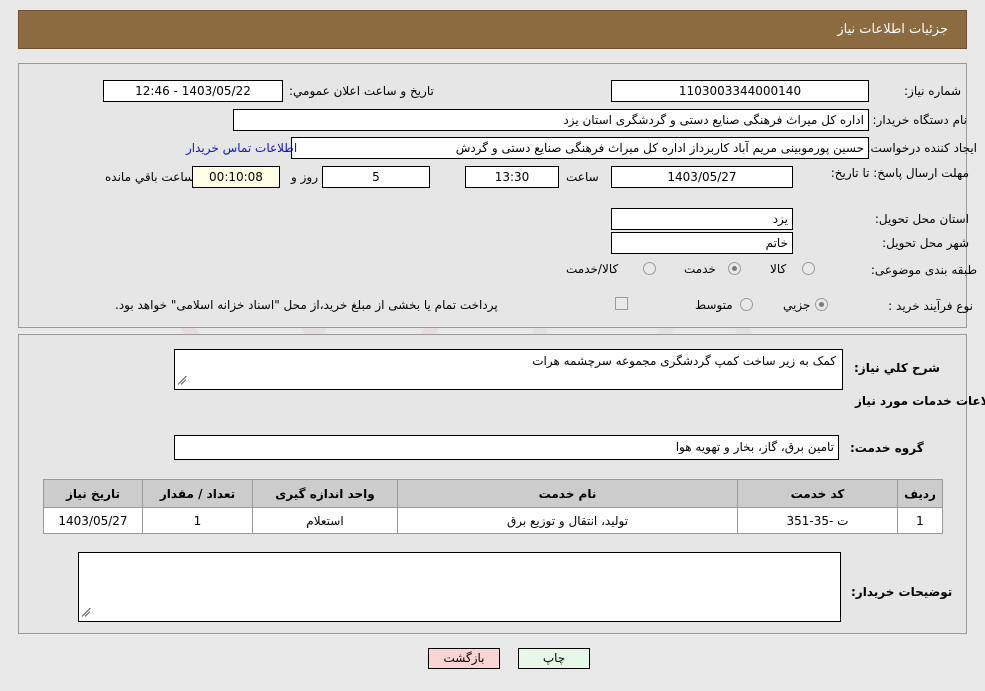  I want to click on cell-service-name: تولید، انتقال و توزیع برق, so click(567, 520).